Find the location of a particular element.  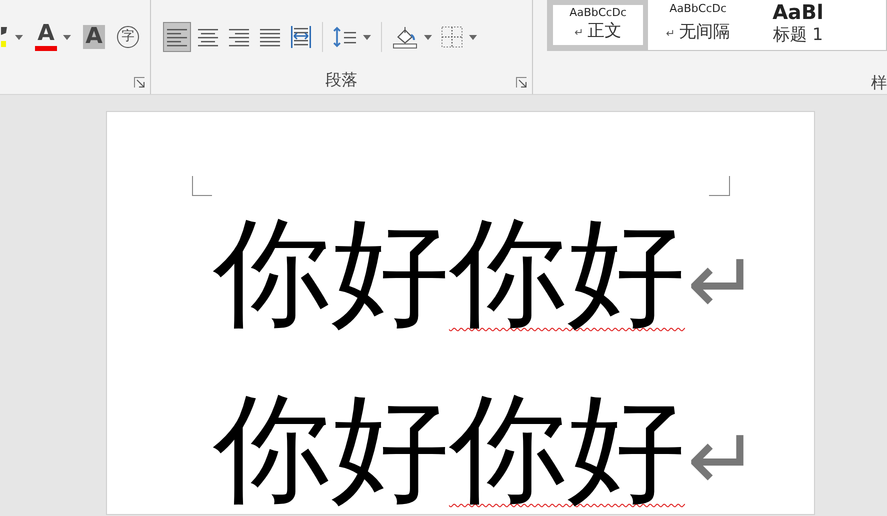

highlighter-icon is located at coordinates (5, 37).